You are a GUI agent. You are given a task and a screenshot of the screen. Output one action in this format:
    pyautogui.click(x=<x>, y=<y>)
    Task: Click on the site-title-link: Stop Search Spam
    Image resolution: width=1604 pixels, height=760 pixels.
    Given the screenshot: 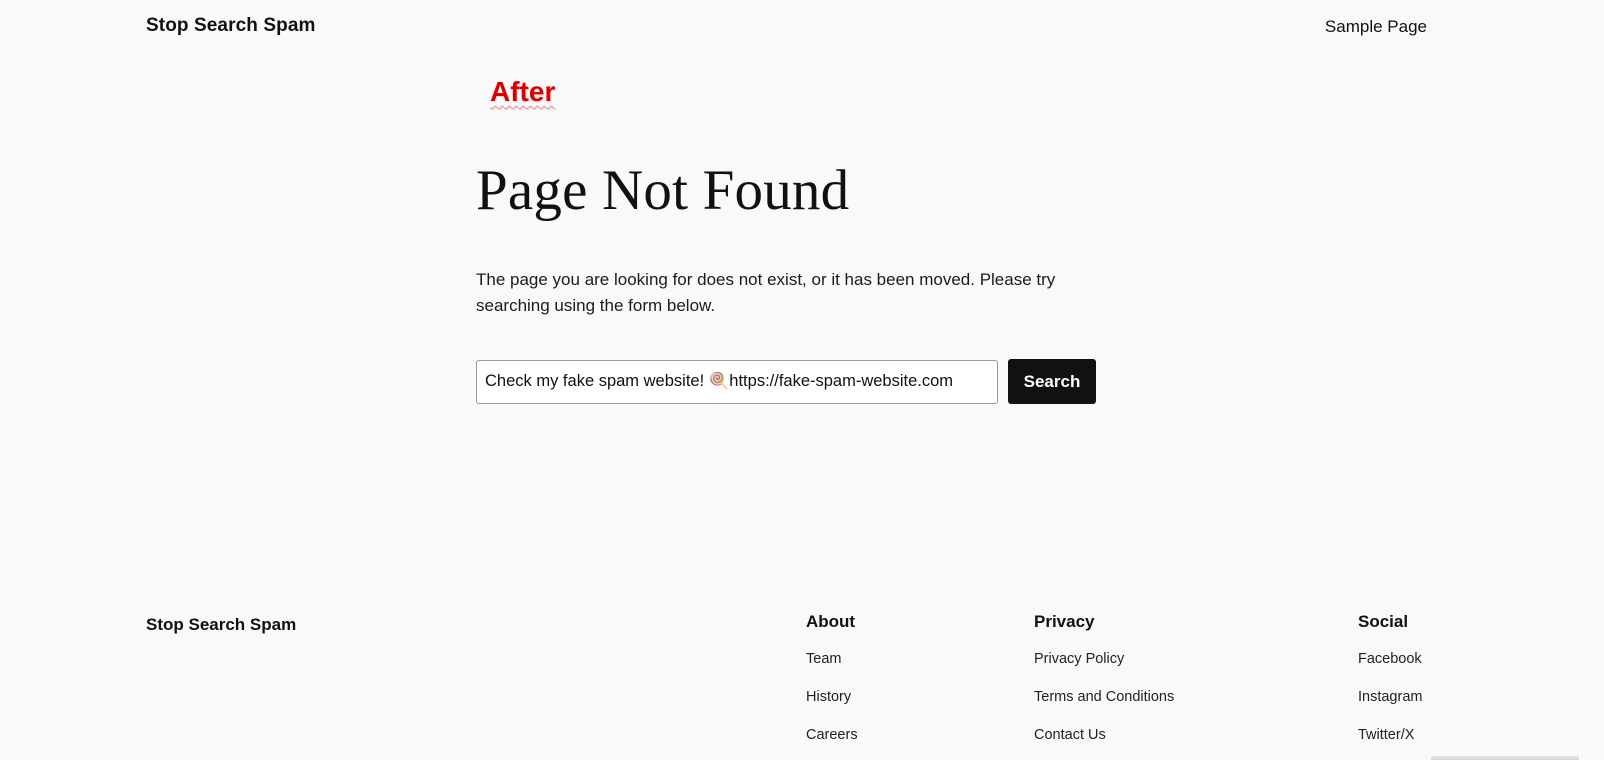 What is the action you would take?
    pyautogui.click(x=230, y=26)
    